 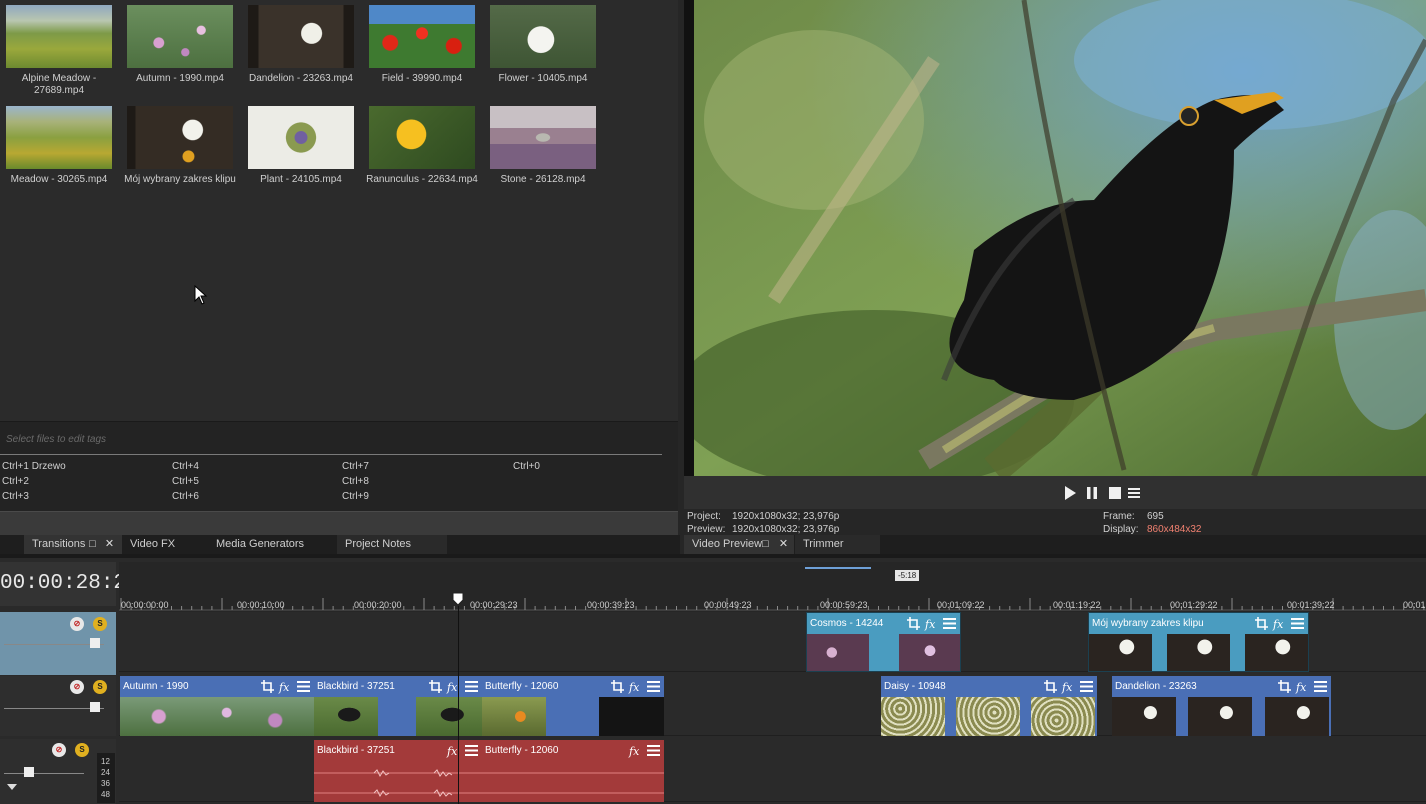 I want to click on audio-track-header: ⊘ S 12 24 36 48, so click(x=58, y=771).